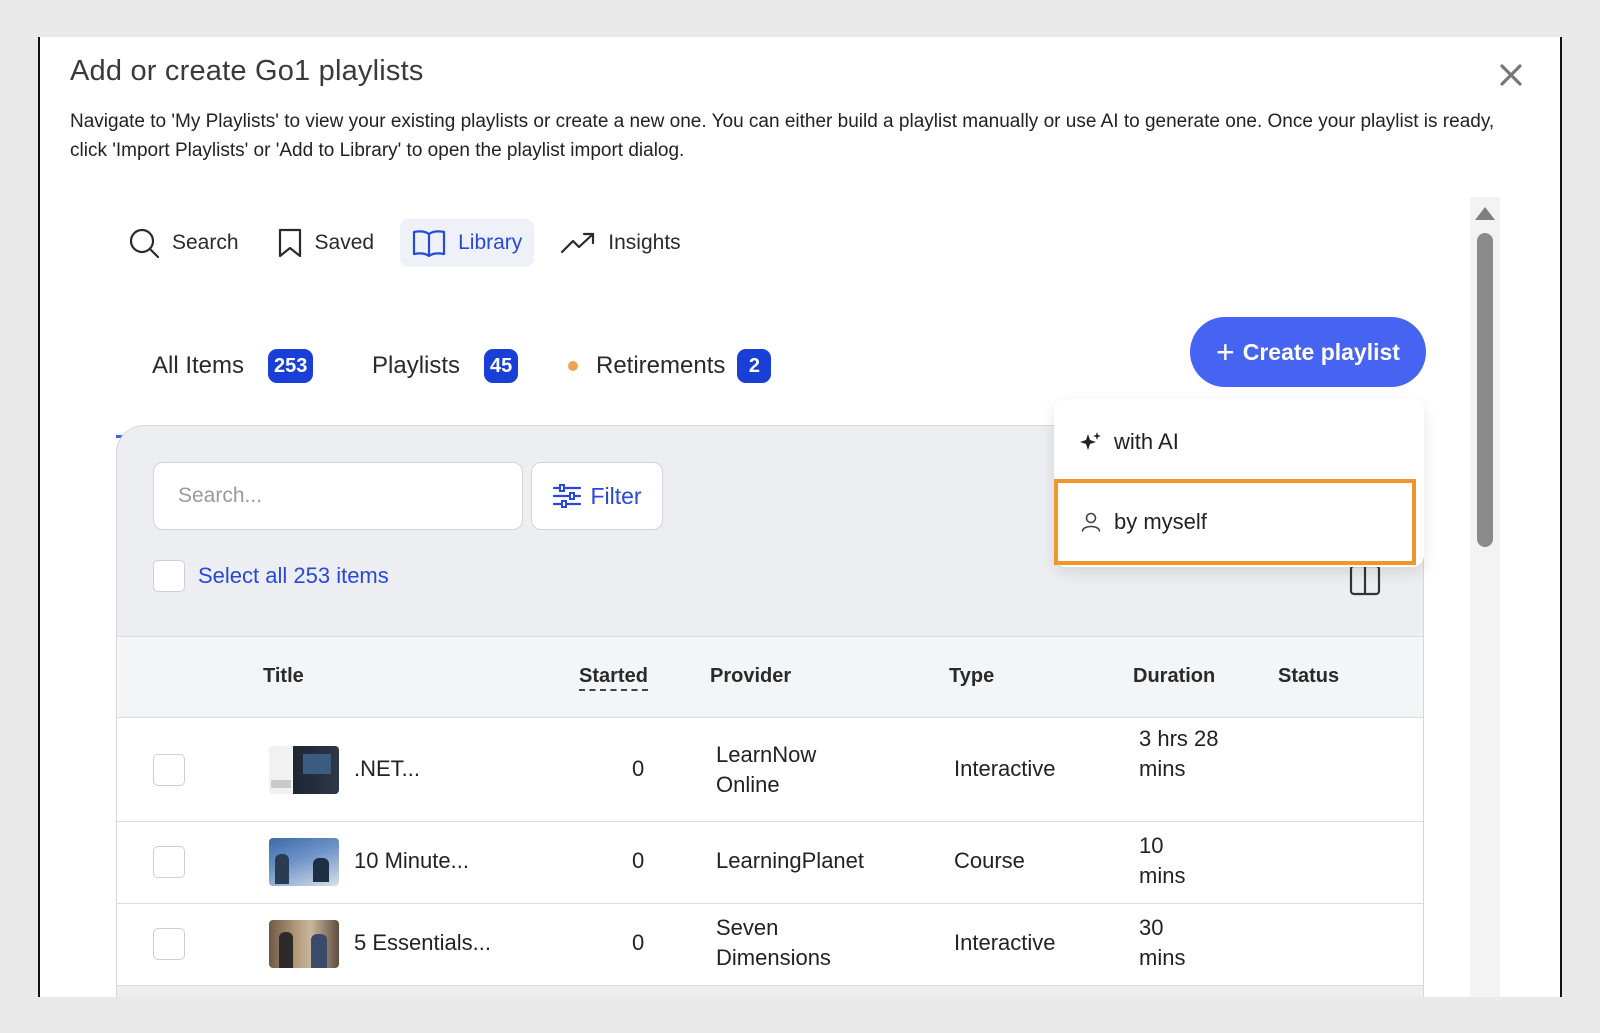 This screenshot has width=1600, height=1033. I want to click on nav-insights-label: Insights, so click(644, 242).